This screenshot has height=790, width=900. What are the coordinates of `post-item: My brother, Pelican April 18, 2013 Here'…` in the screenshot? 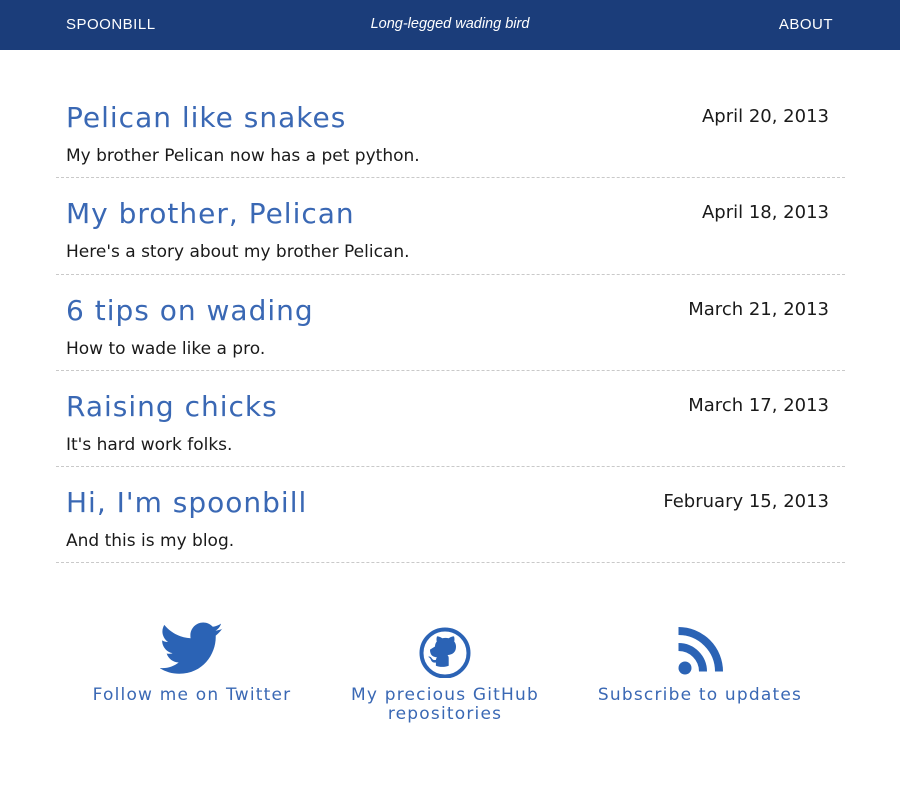 It's located at (450, 226).